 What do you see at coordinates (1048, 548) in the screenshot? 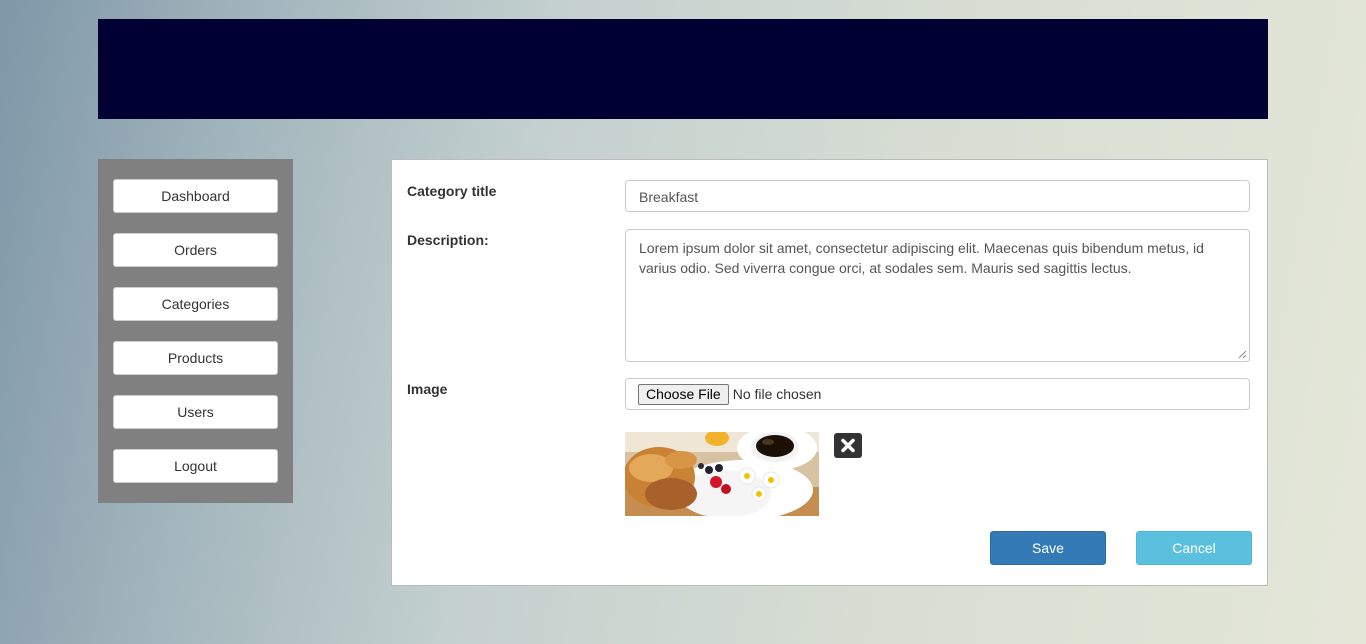
I see `save-button: Save` at bounding box center [1048, 548].